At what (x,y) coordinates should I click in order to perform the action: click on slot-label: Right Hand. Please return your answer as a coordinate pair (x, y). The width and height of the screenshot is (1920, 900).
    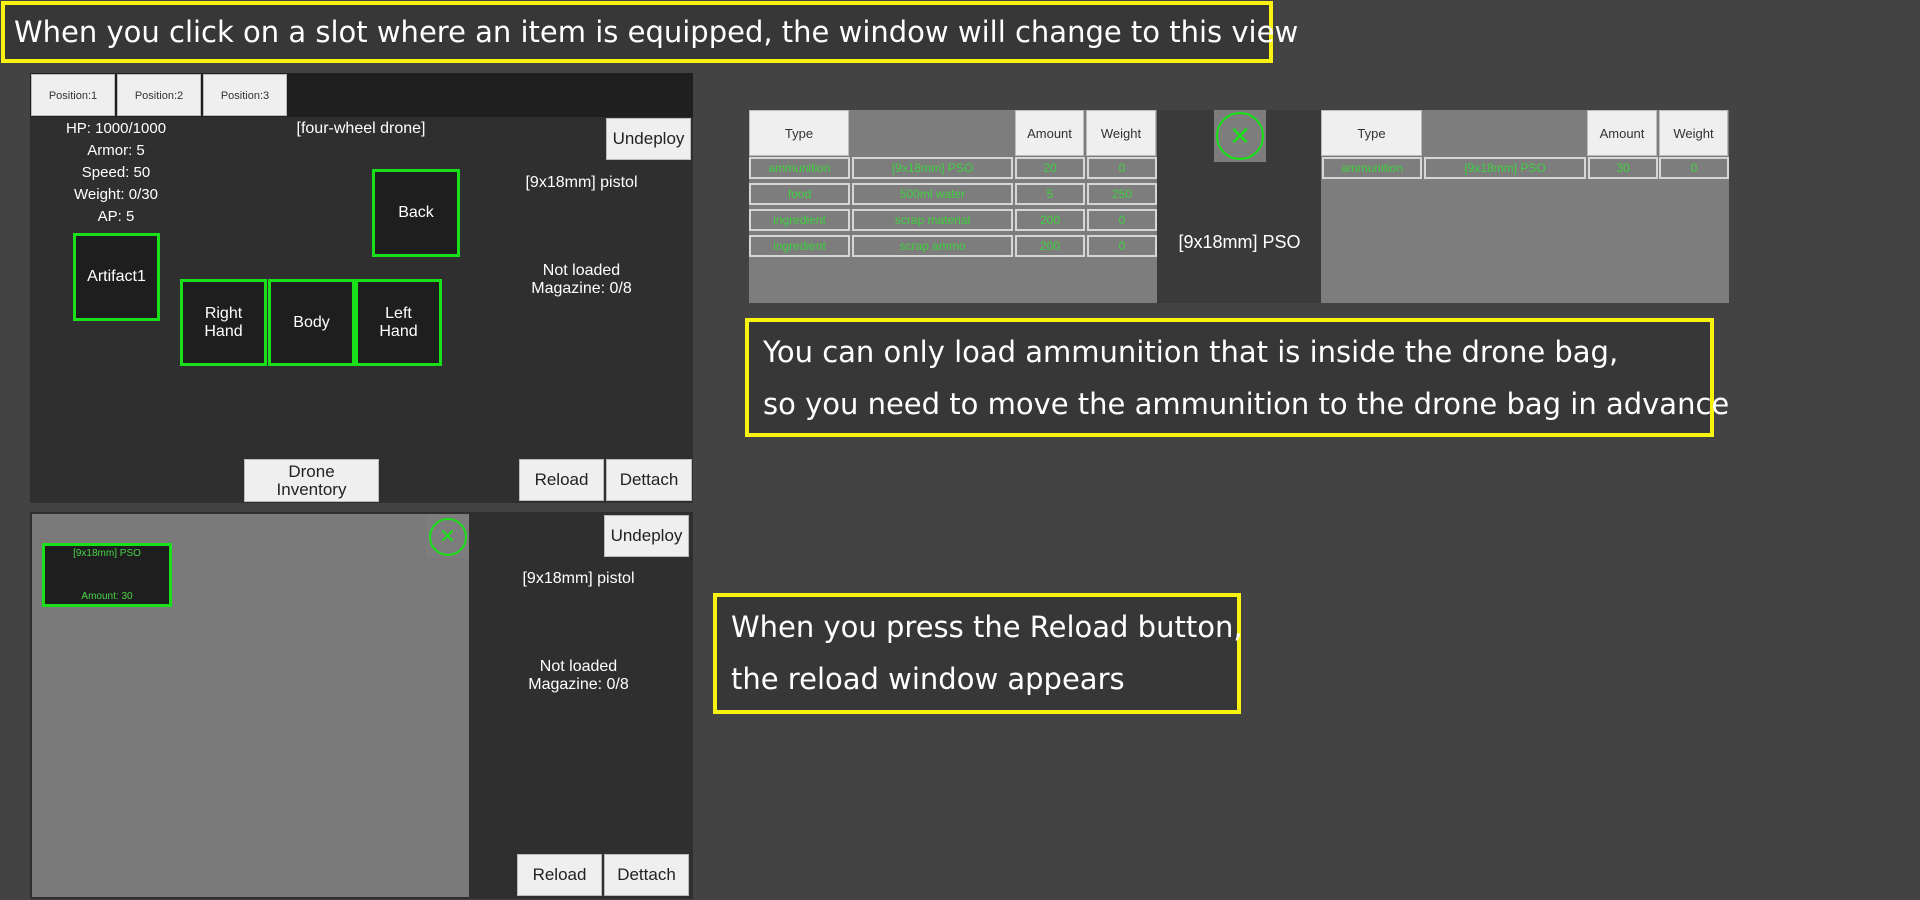
    Looking at the image, I should click on (223, 322).